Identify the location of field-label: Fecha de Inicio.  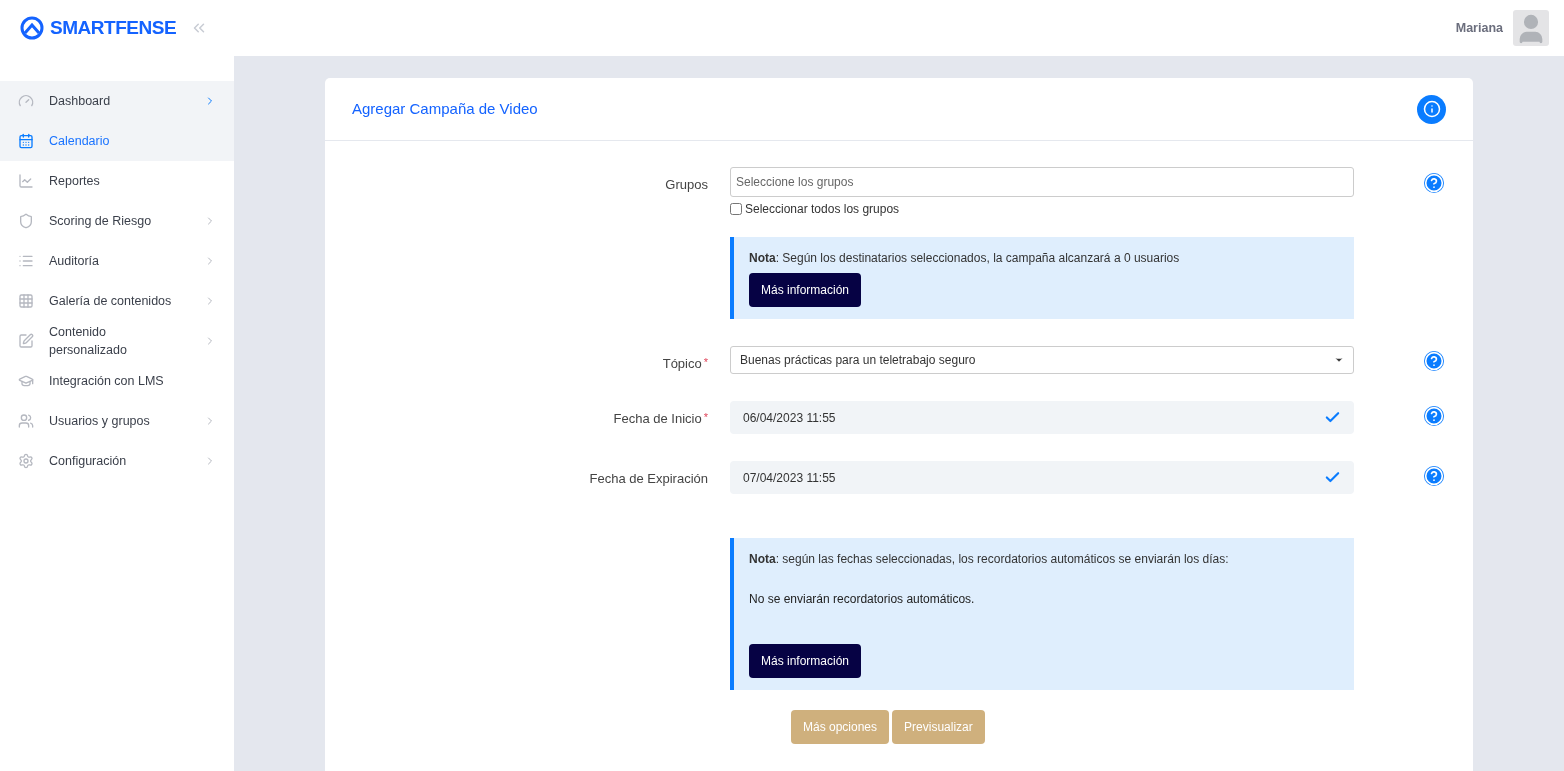
(657, 419).